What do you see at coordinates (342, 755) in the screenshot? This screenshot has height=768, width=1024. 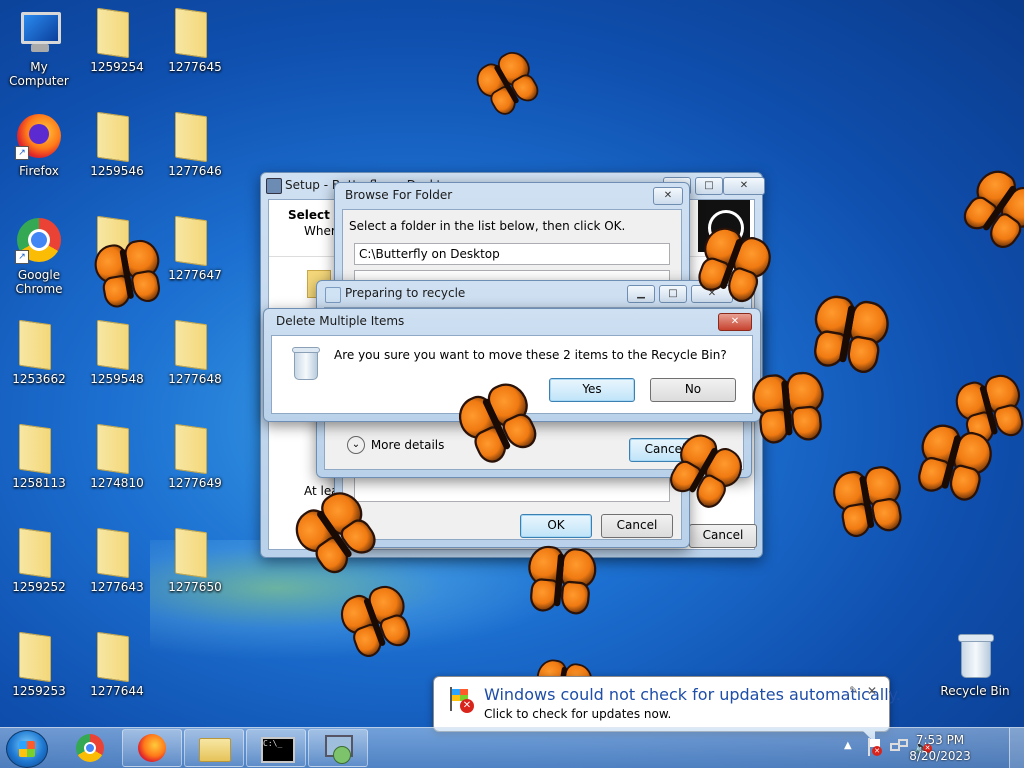 I see `setup-disc-icon` at bounding box center [342, 755].